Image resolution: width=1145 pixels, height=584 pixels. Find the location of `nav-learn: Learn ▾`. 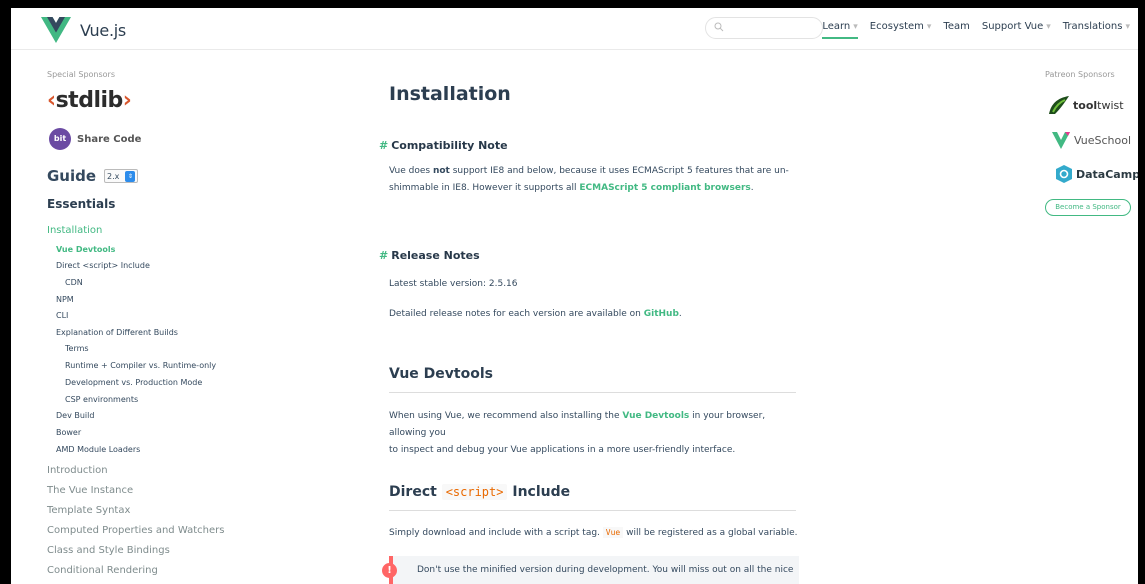

nav-learn: Learn ▾ is located at coordinates (840, 30).